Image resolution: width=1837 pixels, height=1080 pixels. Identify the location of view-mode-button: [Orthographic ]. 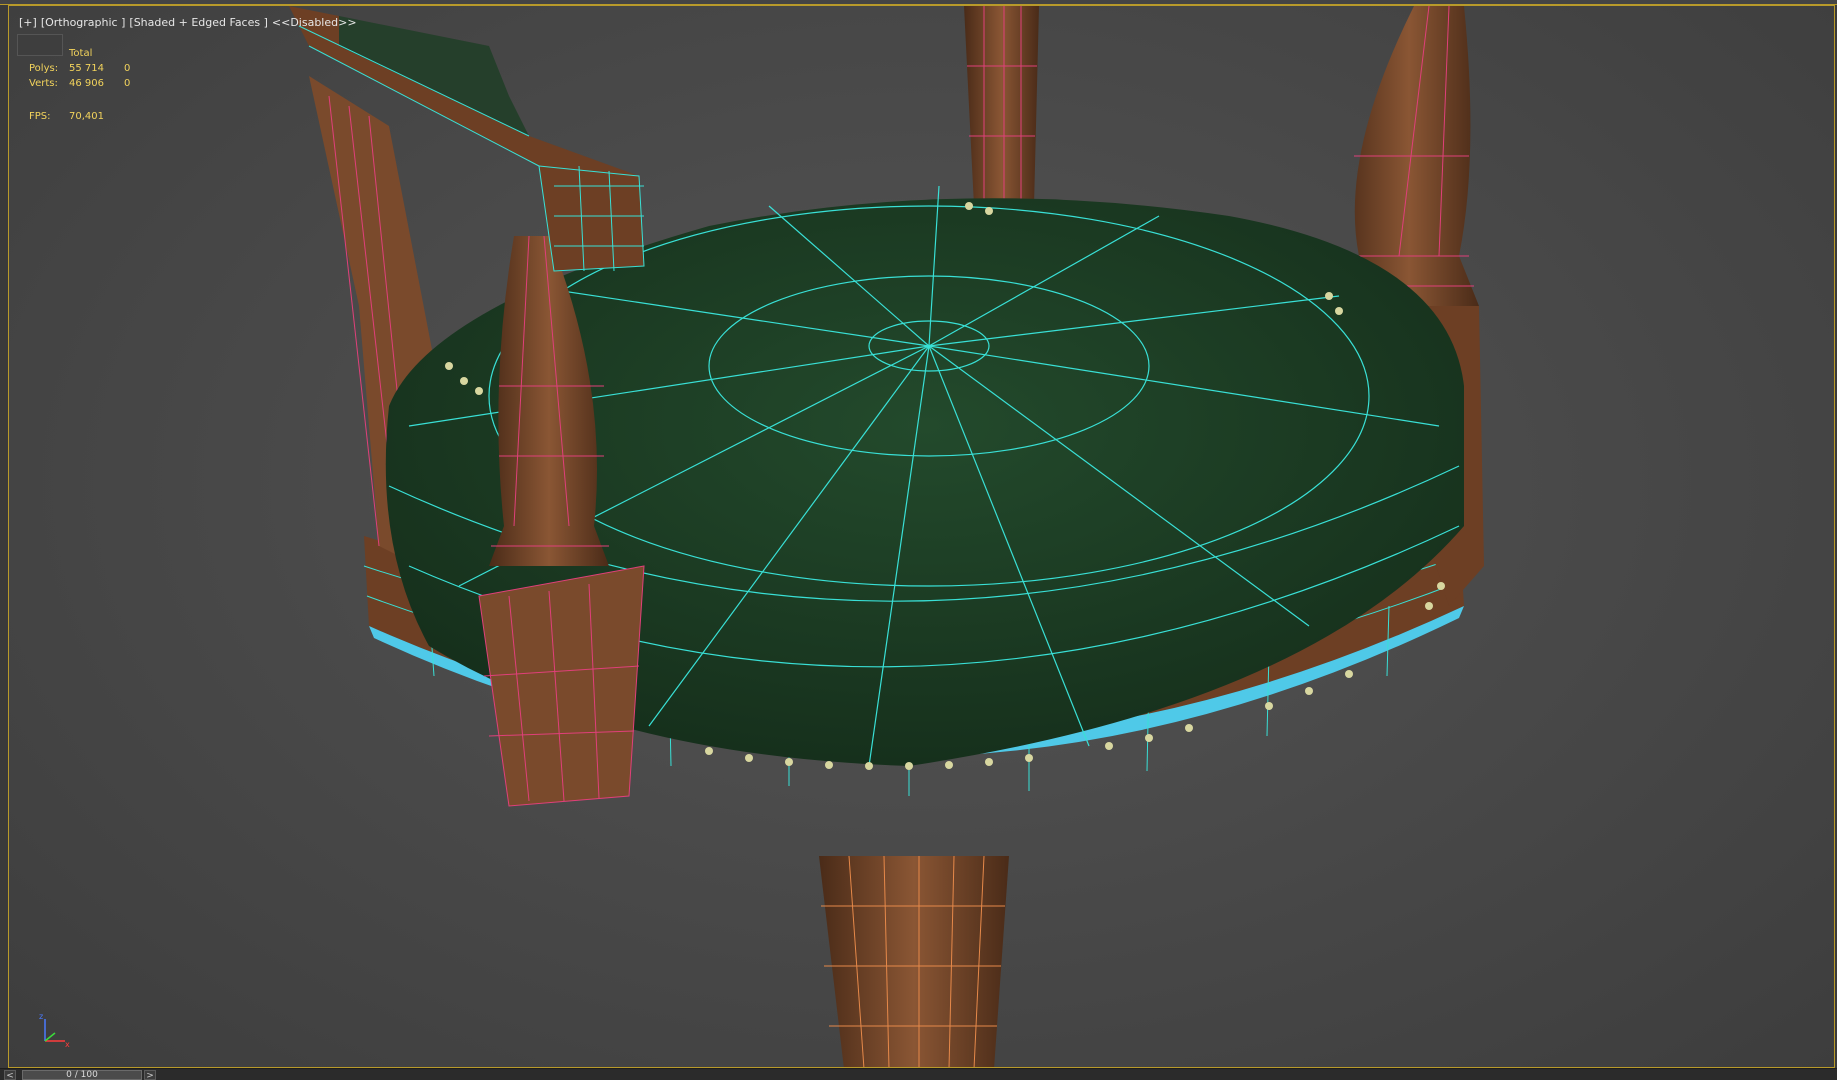
(83, 22).